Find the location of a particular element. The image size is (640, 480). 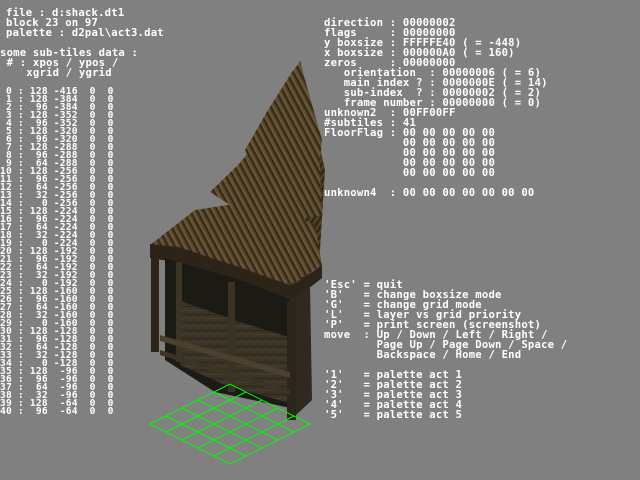

floorflag-row-5: 00 00 00 00 00 is located at coordinates (410, 173).